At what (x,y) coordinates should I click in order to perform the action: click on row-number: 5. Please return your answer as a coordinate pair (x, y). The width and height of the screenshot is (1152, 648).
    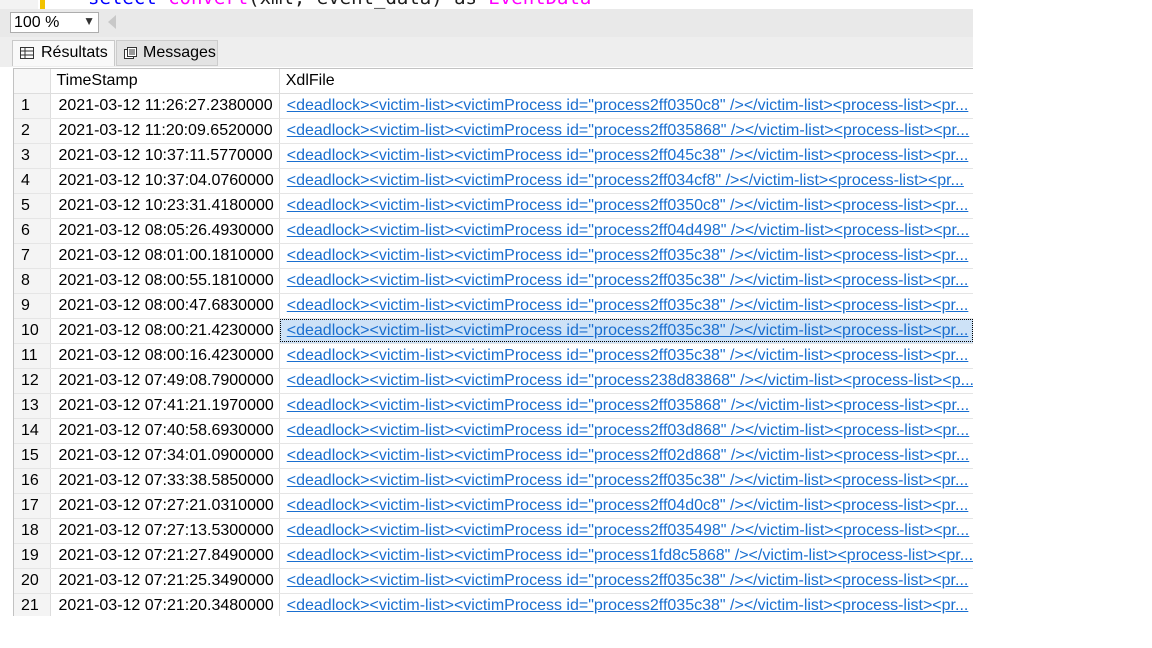
    Looking at the image, I should click on (33, 206).